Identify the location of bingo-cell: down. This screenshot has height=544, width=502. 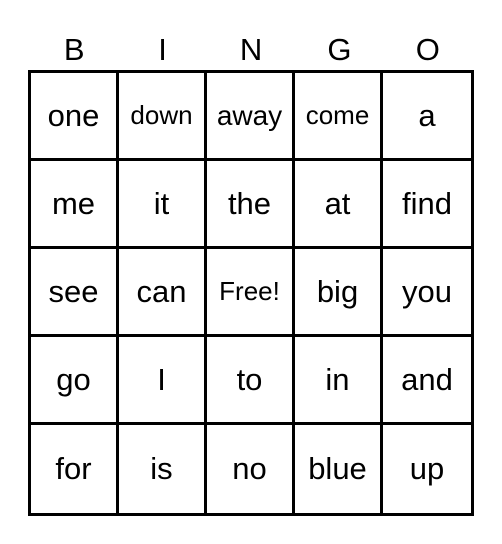
(163, 117).